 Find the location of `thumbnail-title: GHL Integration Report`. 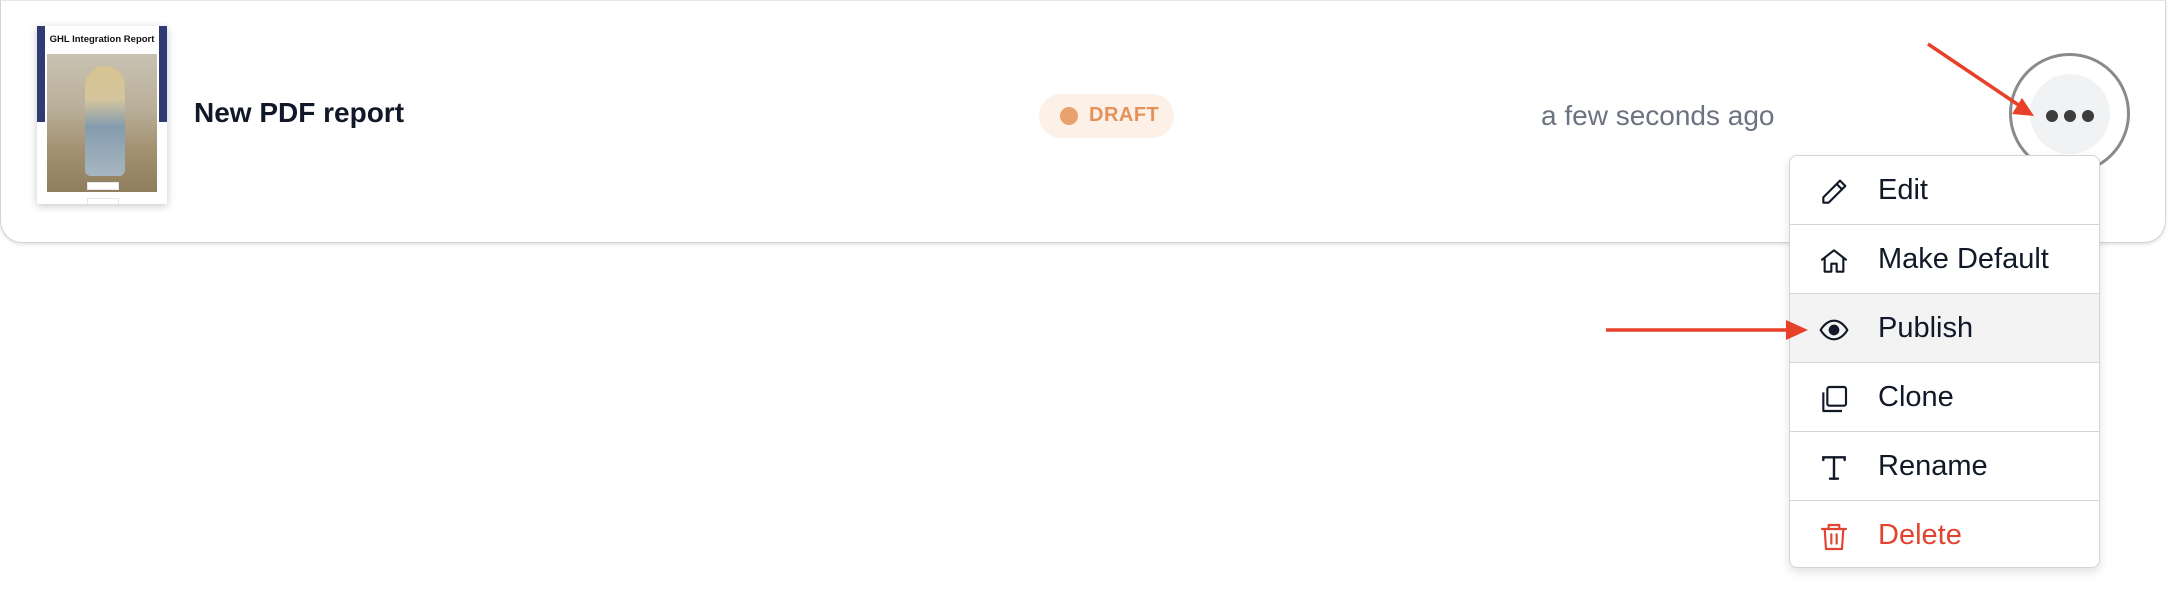

thumbnail-title: GHL Integration Report is located at coordinates (102, 39).